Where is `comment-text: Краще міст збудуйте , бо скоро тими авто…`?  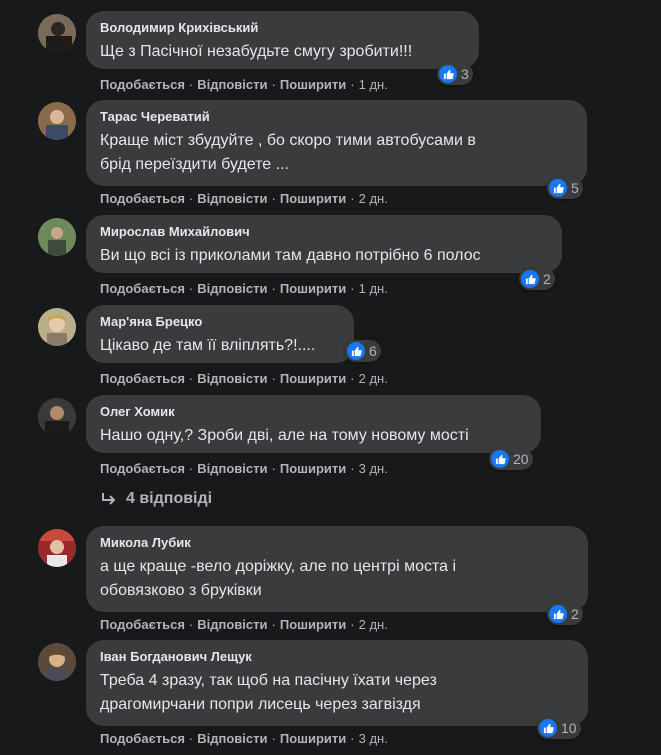 comment-text: Краще міст збудуйте , бо скоро тими авто… is located at coordinates (288, 140).